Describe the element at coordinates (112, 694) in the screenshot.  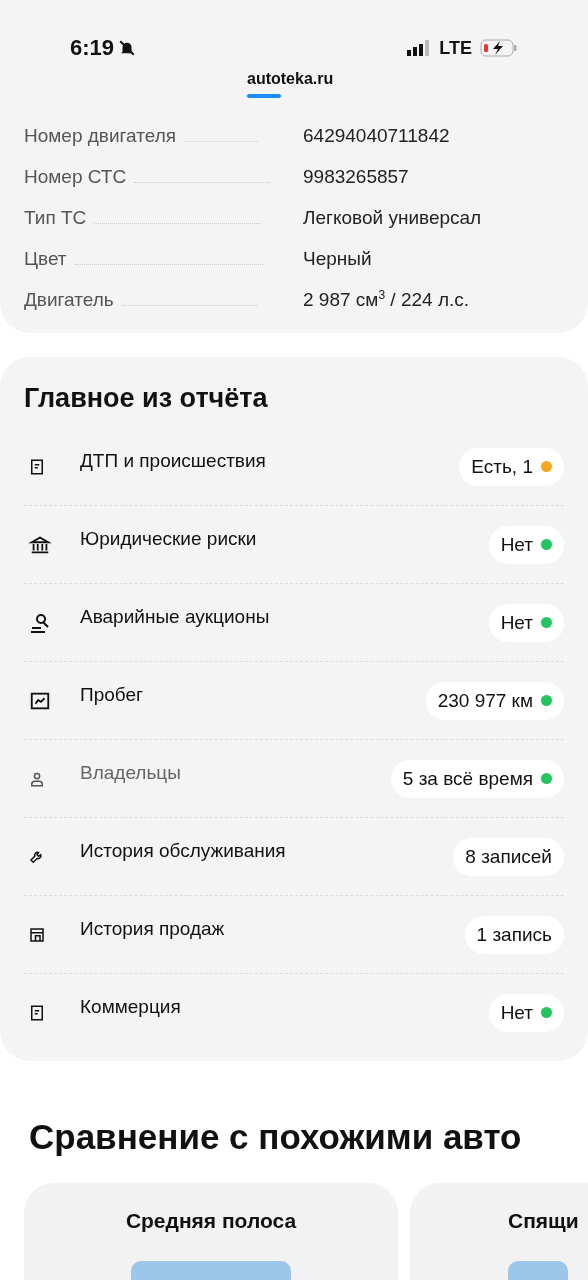
I see `summary-item-label: Пробег` at that location.